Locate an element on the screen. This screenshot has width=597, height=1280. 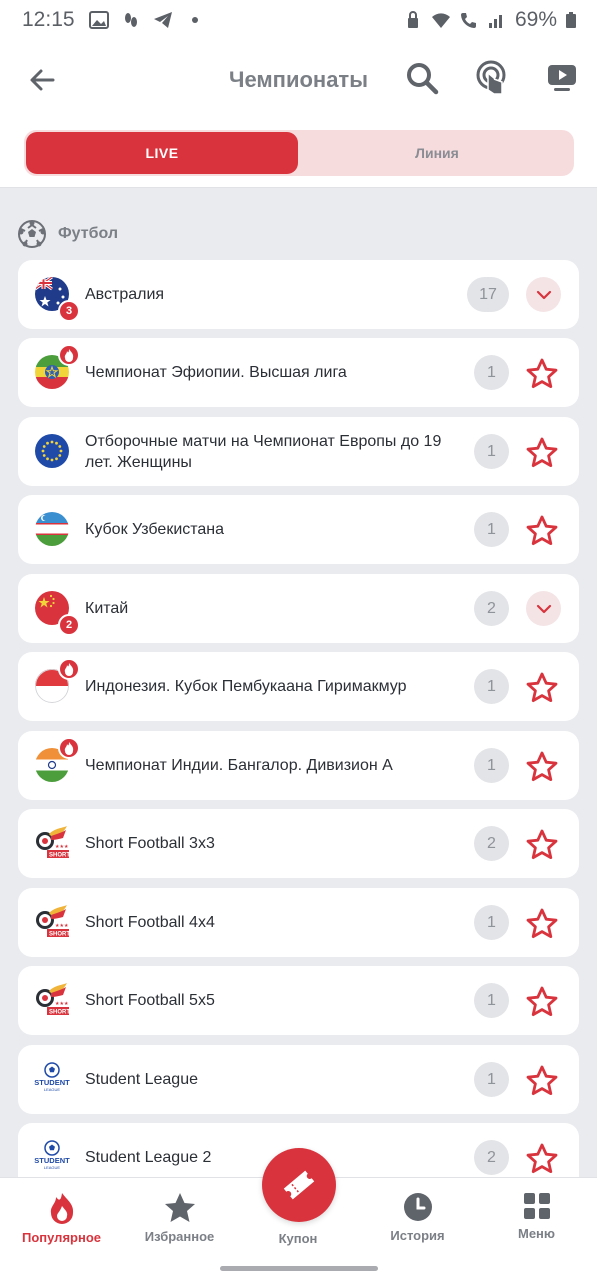
nav-label: Избранное is located at coordinates (179, 1236).